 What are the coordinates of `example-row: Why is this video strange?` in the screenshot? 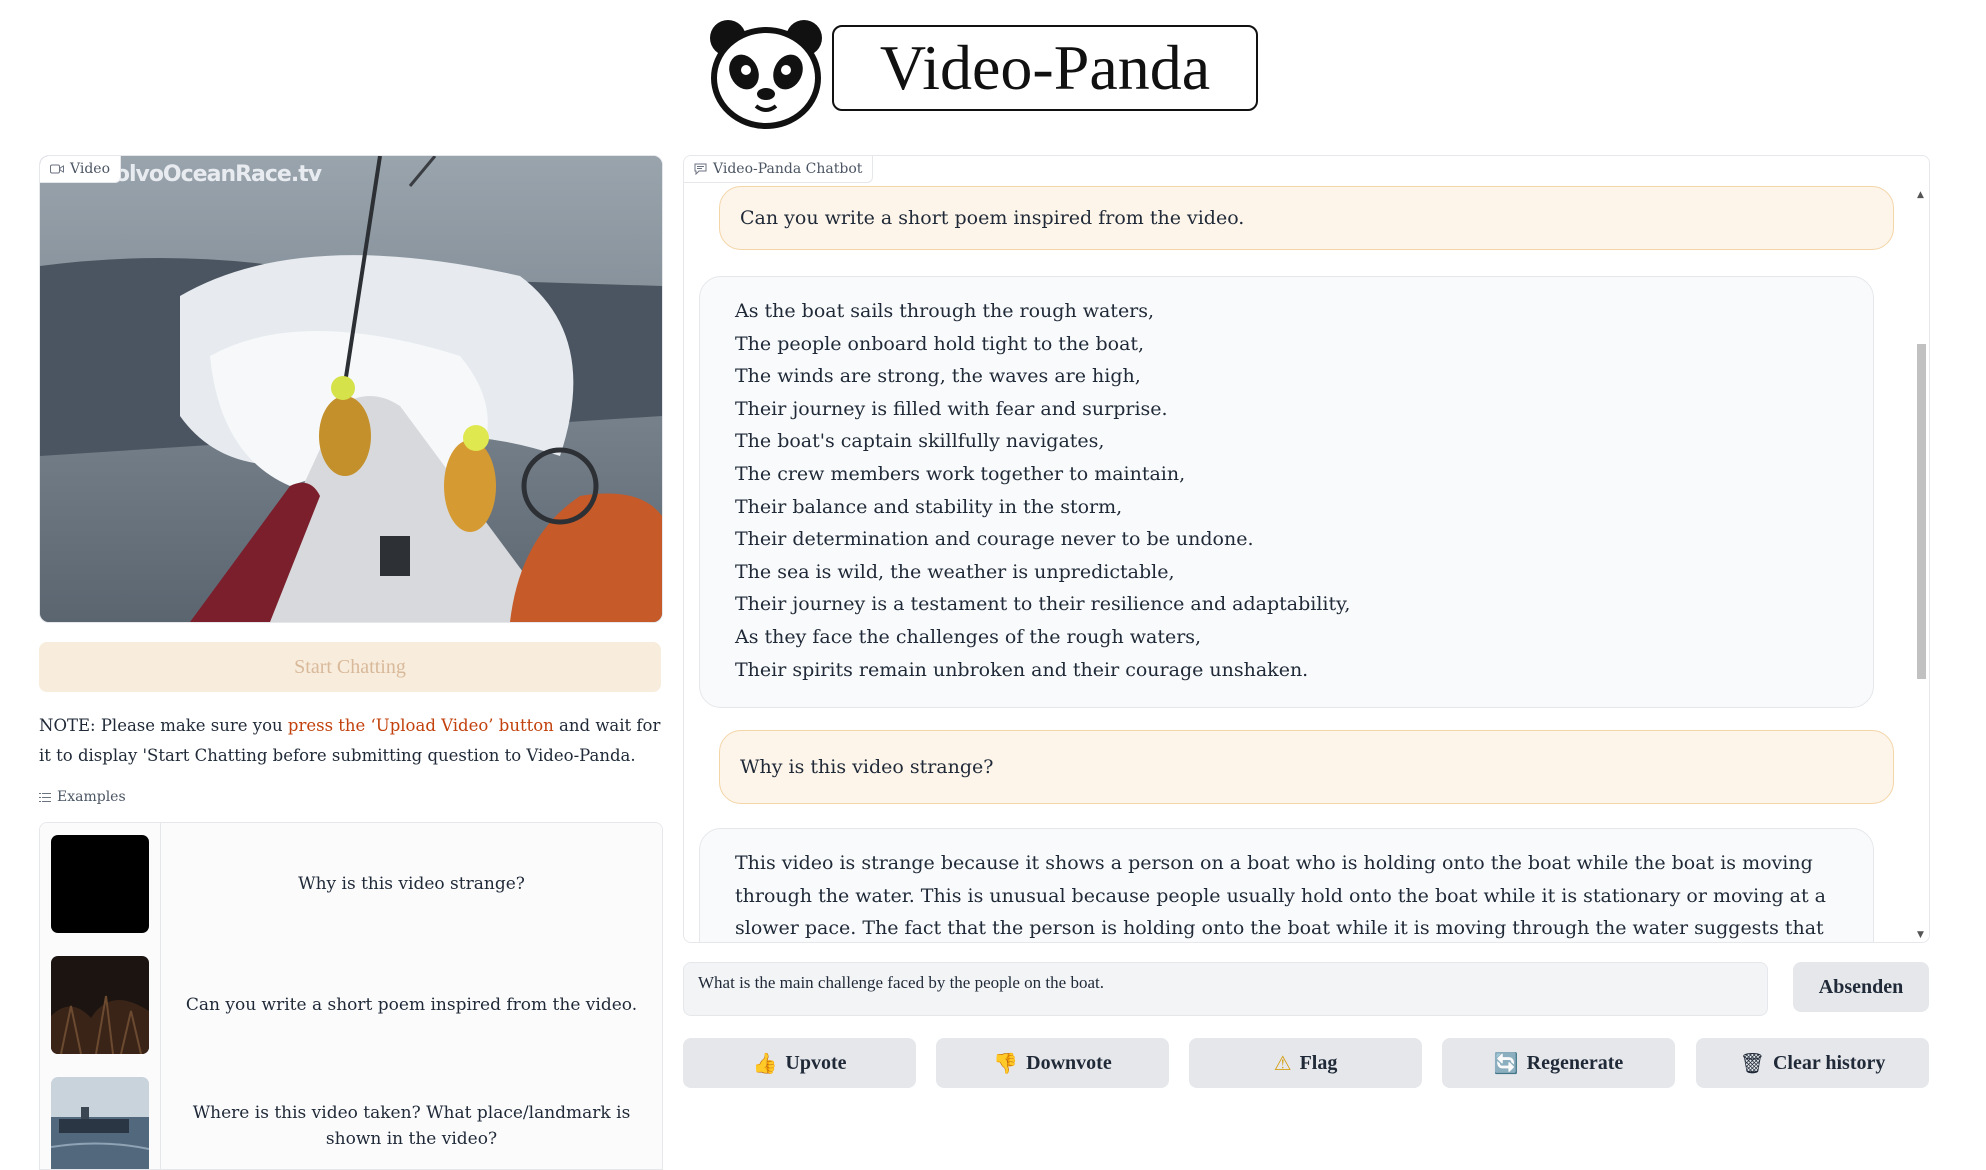 It's located at (351, 884).